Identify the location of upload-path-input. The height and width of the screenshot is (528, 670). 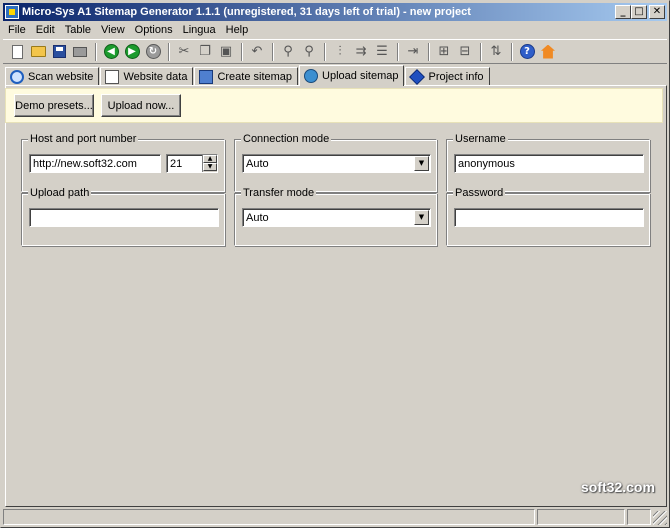
(124, 217).